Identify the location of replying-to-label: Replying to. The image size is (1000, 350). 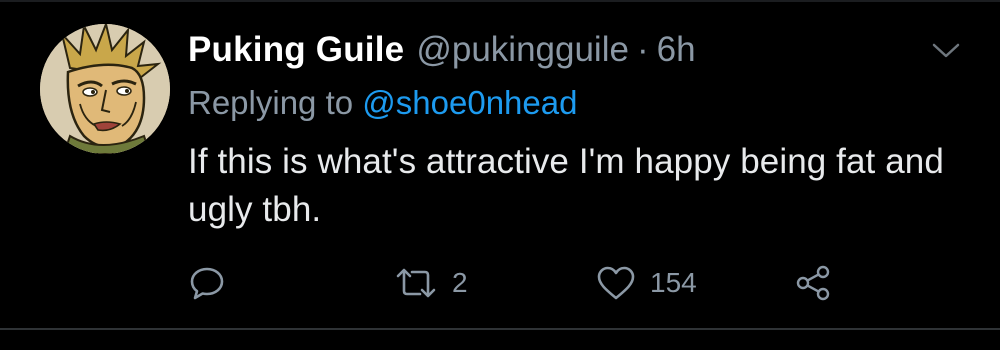
(271, 102).